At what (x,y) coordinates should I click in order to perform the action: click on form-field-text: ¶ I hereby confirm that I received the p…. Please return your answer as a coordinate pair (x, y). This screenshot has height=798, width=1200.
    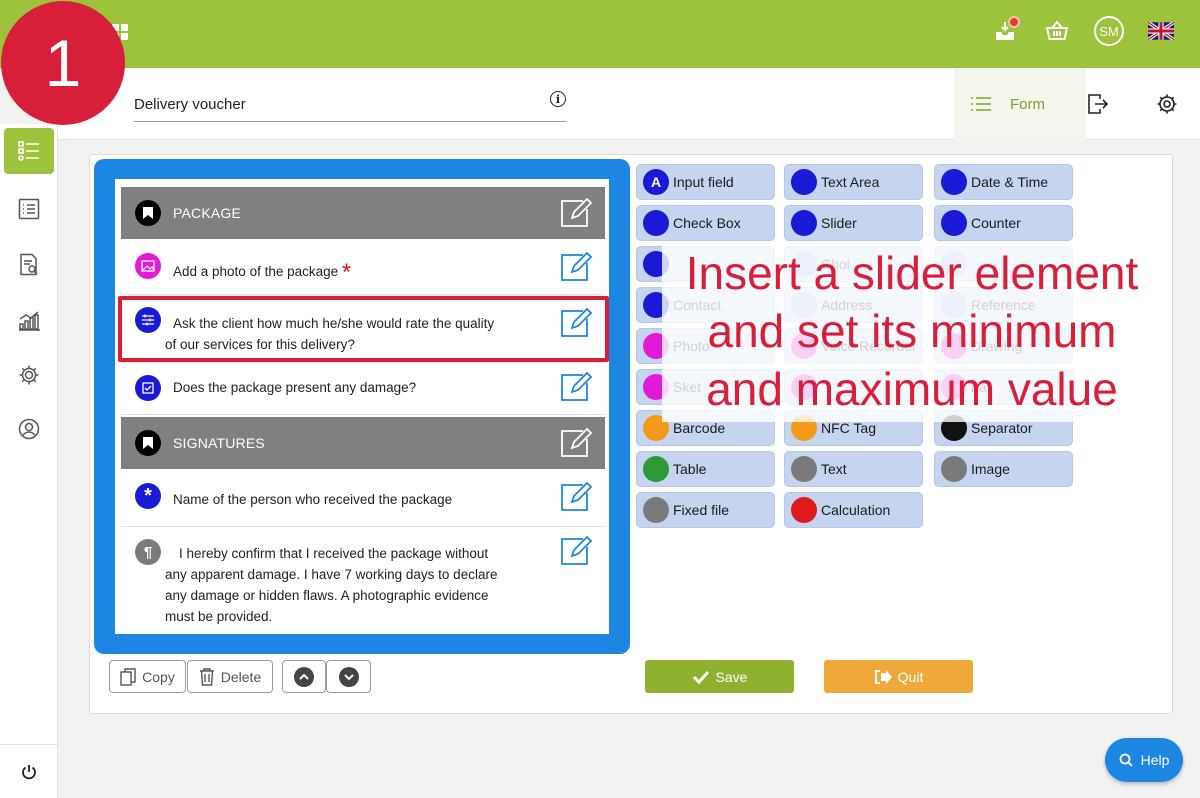
    Looking at the image, I should click on (363, 580).